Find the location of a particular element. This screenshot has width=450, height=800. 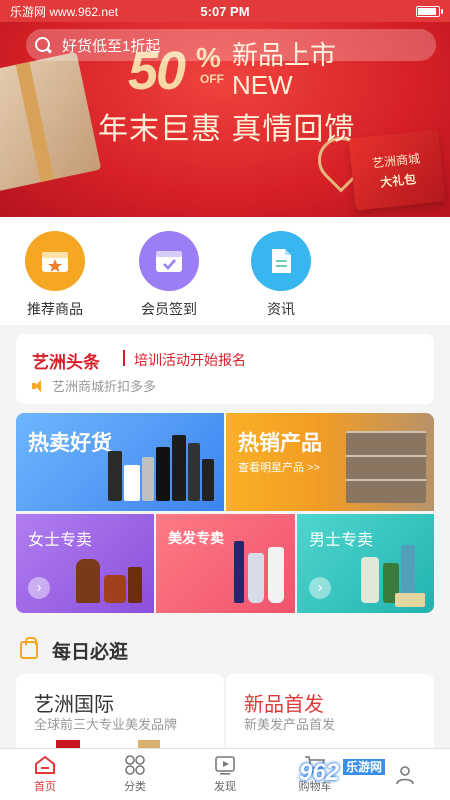

banner-new-en: NEW is located at coordinates (262, 85).